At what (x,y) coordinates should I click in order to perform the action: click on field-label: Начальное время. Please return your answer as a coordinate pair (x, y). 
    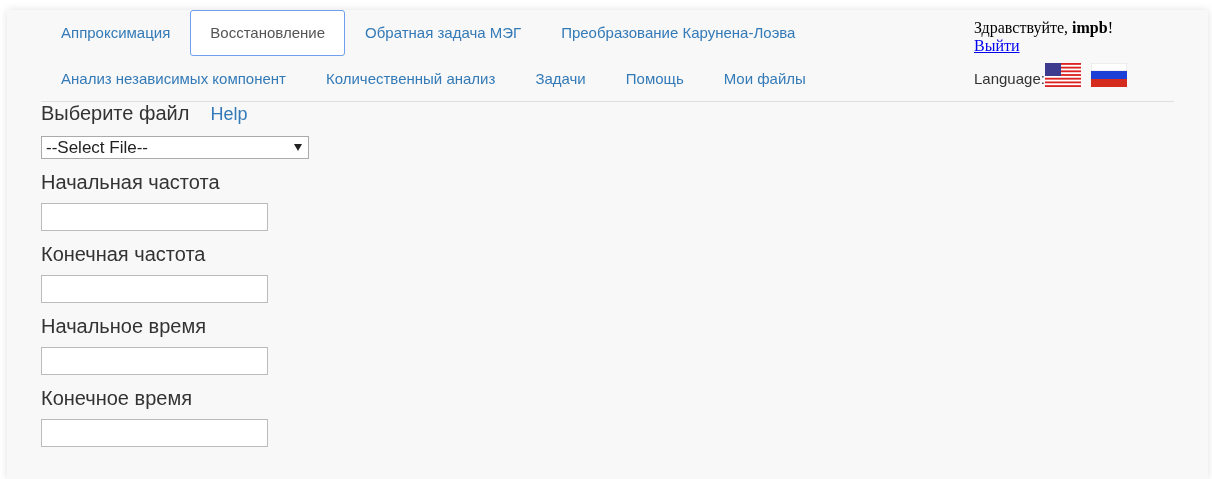
    Looking at the image, I should click on (124, 326).